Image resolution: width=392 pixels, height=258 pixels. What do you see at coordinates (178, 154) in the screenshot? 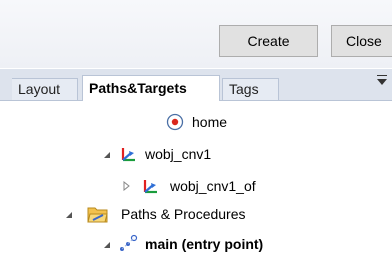
I see `tree-item-label: wobj_cnv1` at bounding box center [178, 154].